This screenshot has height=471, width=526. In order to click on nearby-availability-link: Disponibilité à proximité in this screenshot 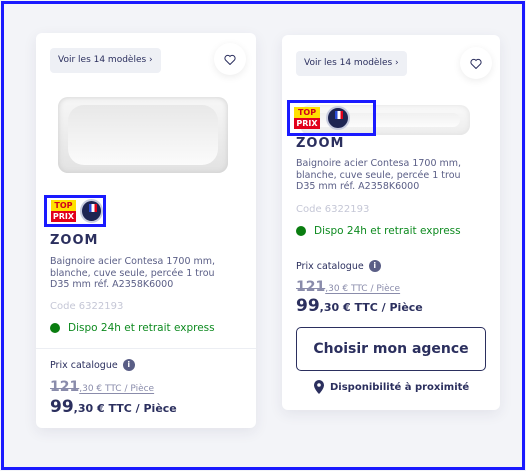, I will do `click(391, 387)`.